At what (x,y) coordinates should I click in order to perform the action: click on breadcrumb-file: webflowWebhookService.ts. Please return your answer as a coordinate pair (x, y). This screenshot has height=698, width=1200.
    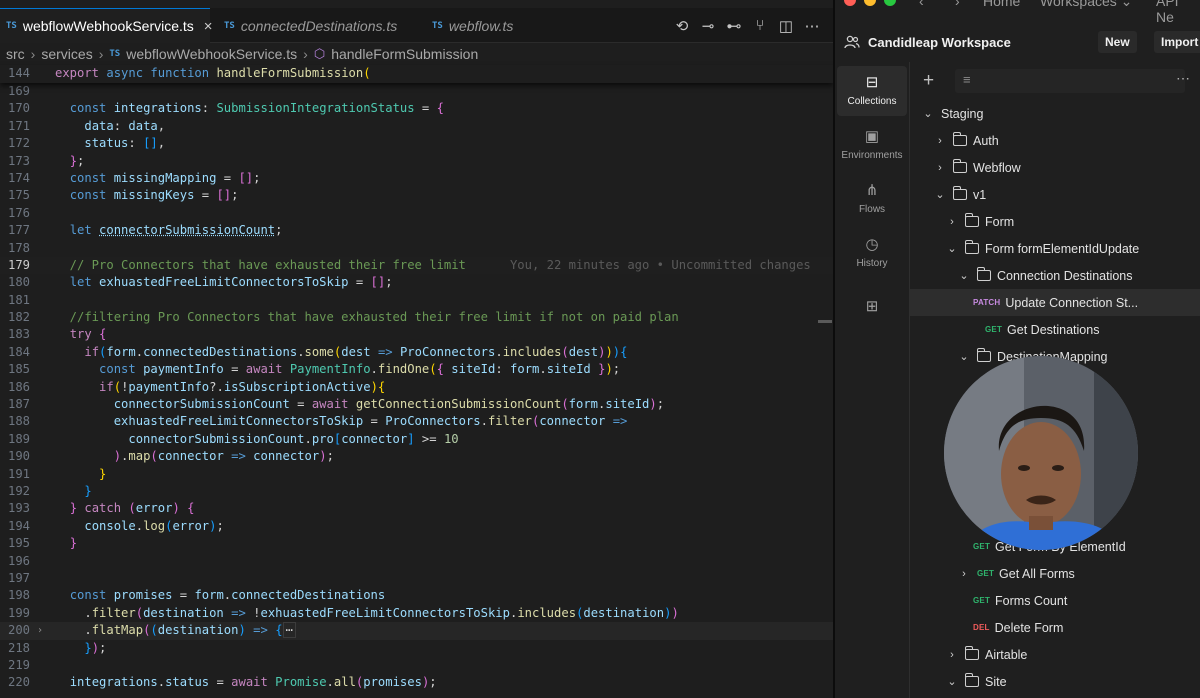
    Looking at the image, I should click on (211, 54).